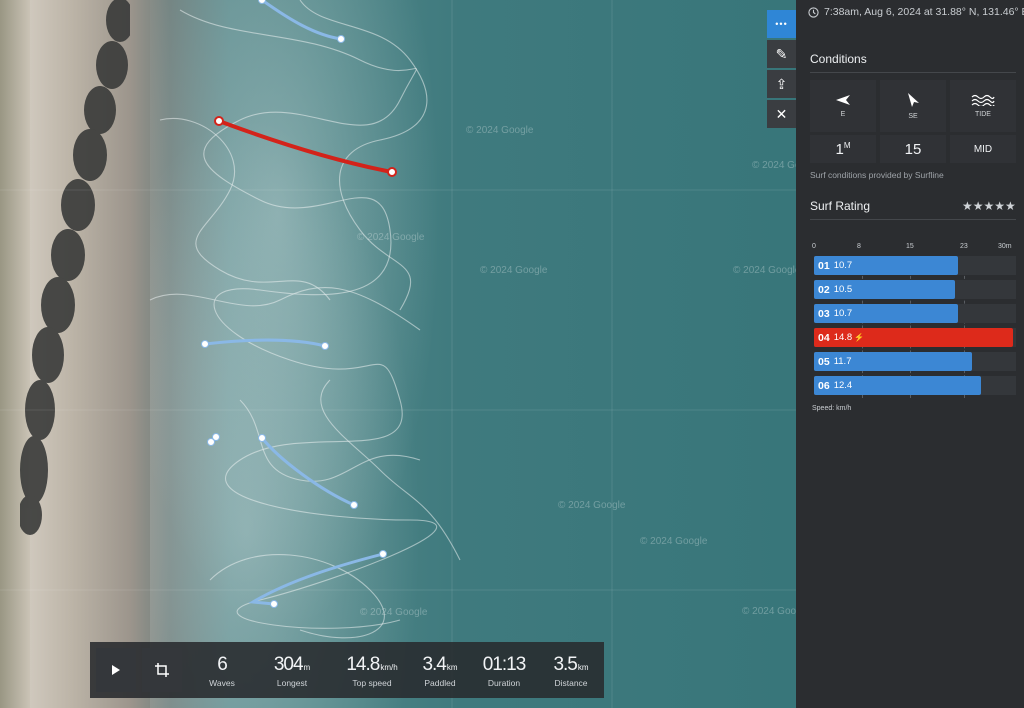 The width and height of the screenshot is (1024, 708). I want to click on wave-speed-chart: 01 10.7 02 10.5 03 10.7 04 14.8 ⚡ 05 11.7 06 12.4, so click(915, 327).